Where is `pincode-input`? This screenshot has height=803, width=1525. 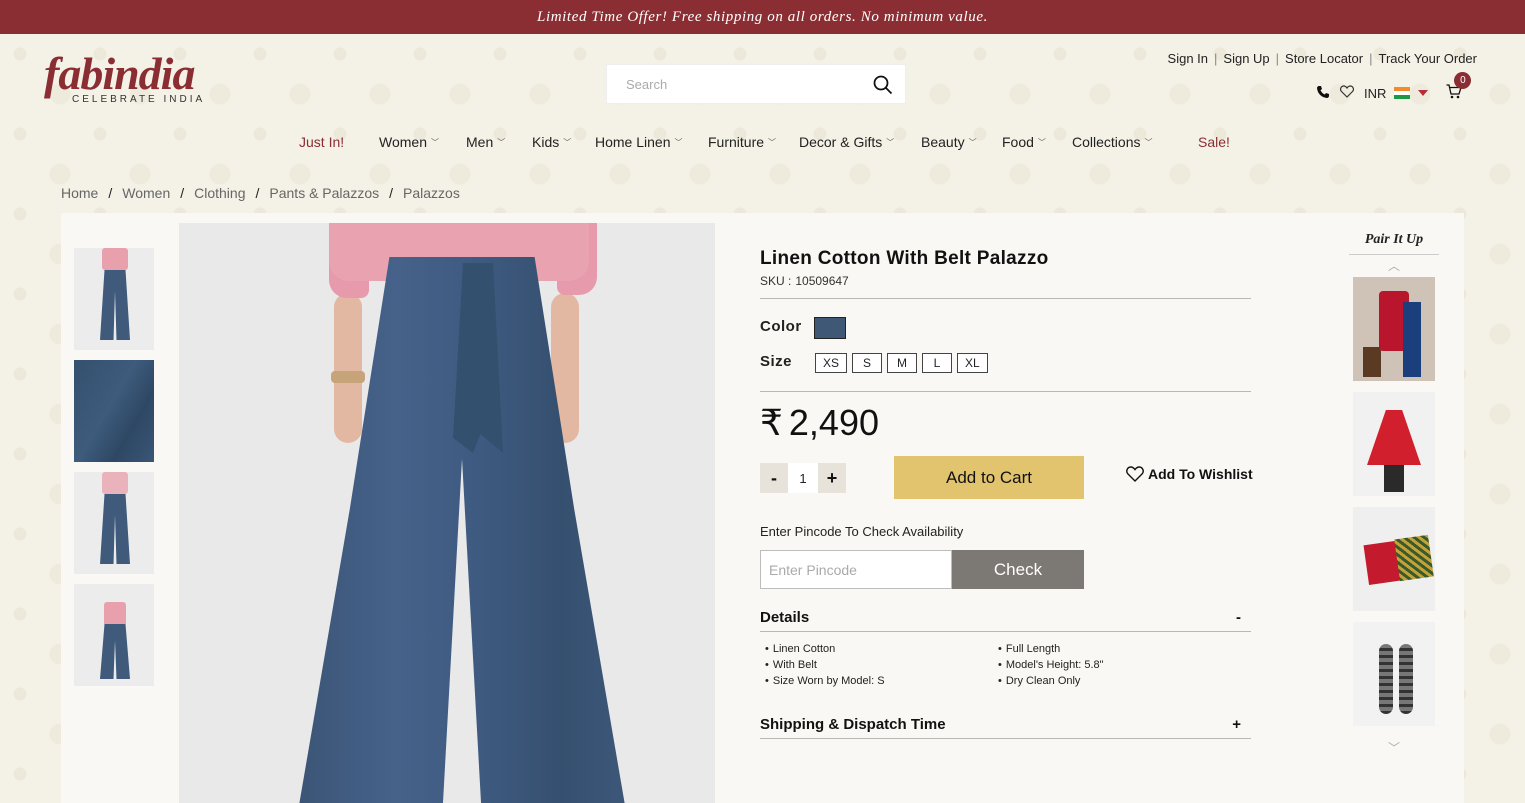
pincode-input is located at coordinates (856, 569).